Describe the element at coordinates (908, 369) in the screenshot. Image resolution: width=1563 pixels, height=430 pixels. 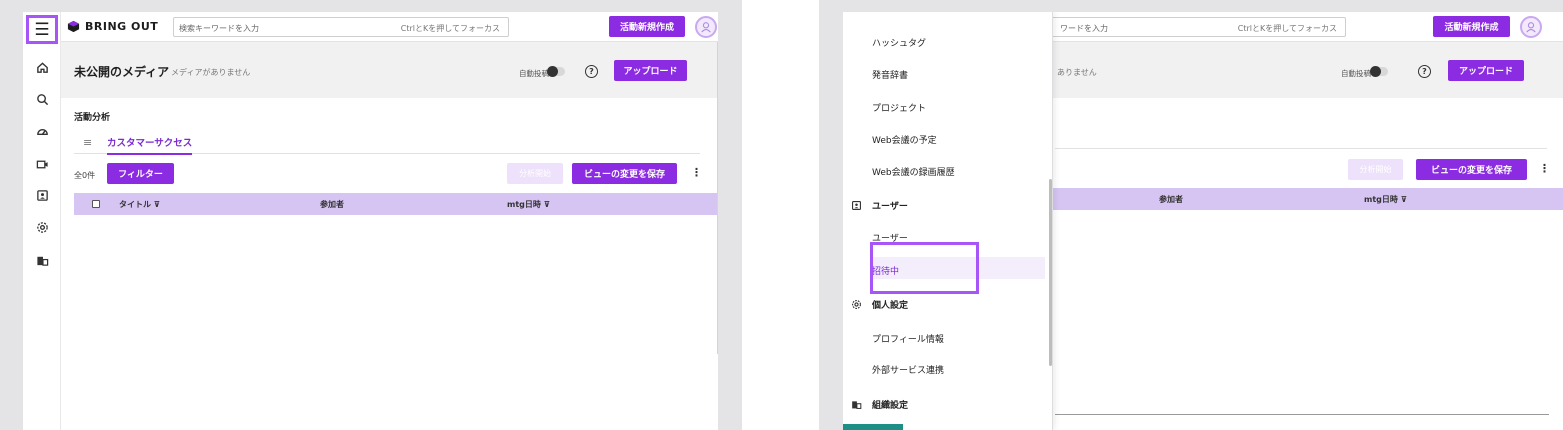
I see `drawer-item-external-services: 外部サービス連携` at that location.